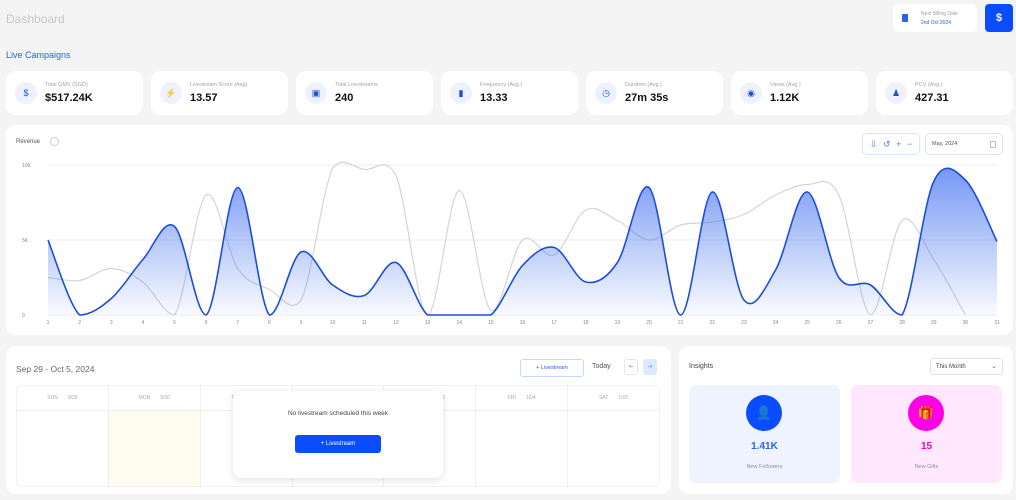 The width and height of the screenshot is (1016, 500). What do you see at coordinates (785, 85) in the screenshot?
I see `stat-label: Views (Avg.)` at bounding box center [785, 85].